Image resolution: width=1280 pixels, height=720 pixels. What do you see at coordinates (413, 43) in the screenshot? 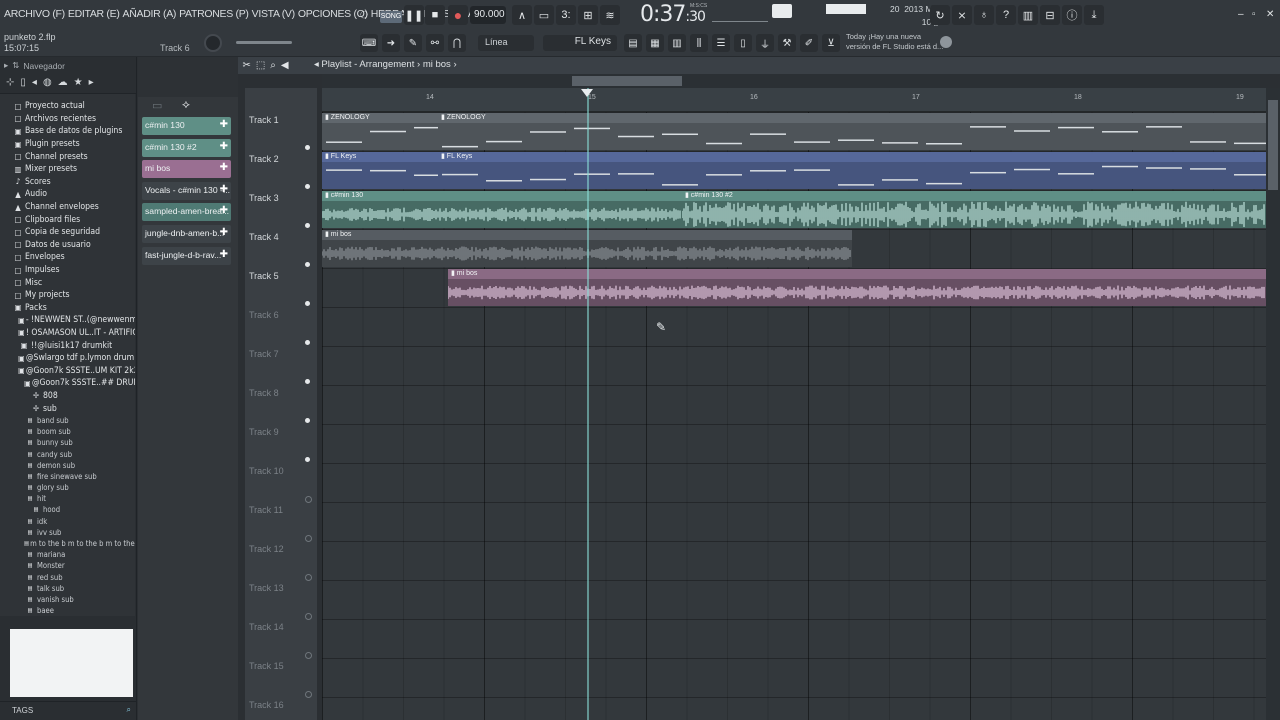
I see `draw-tool-icon: ✎` at bounding box center [413, 43].